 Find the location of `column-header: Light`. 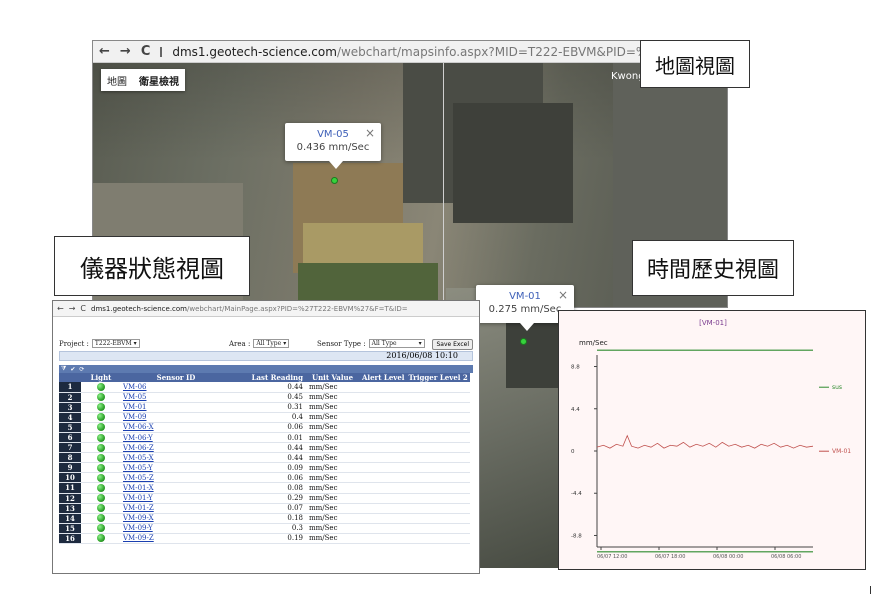

column-header: Light is located at coordinates (101, 377).